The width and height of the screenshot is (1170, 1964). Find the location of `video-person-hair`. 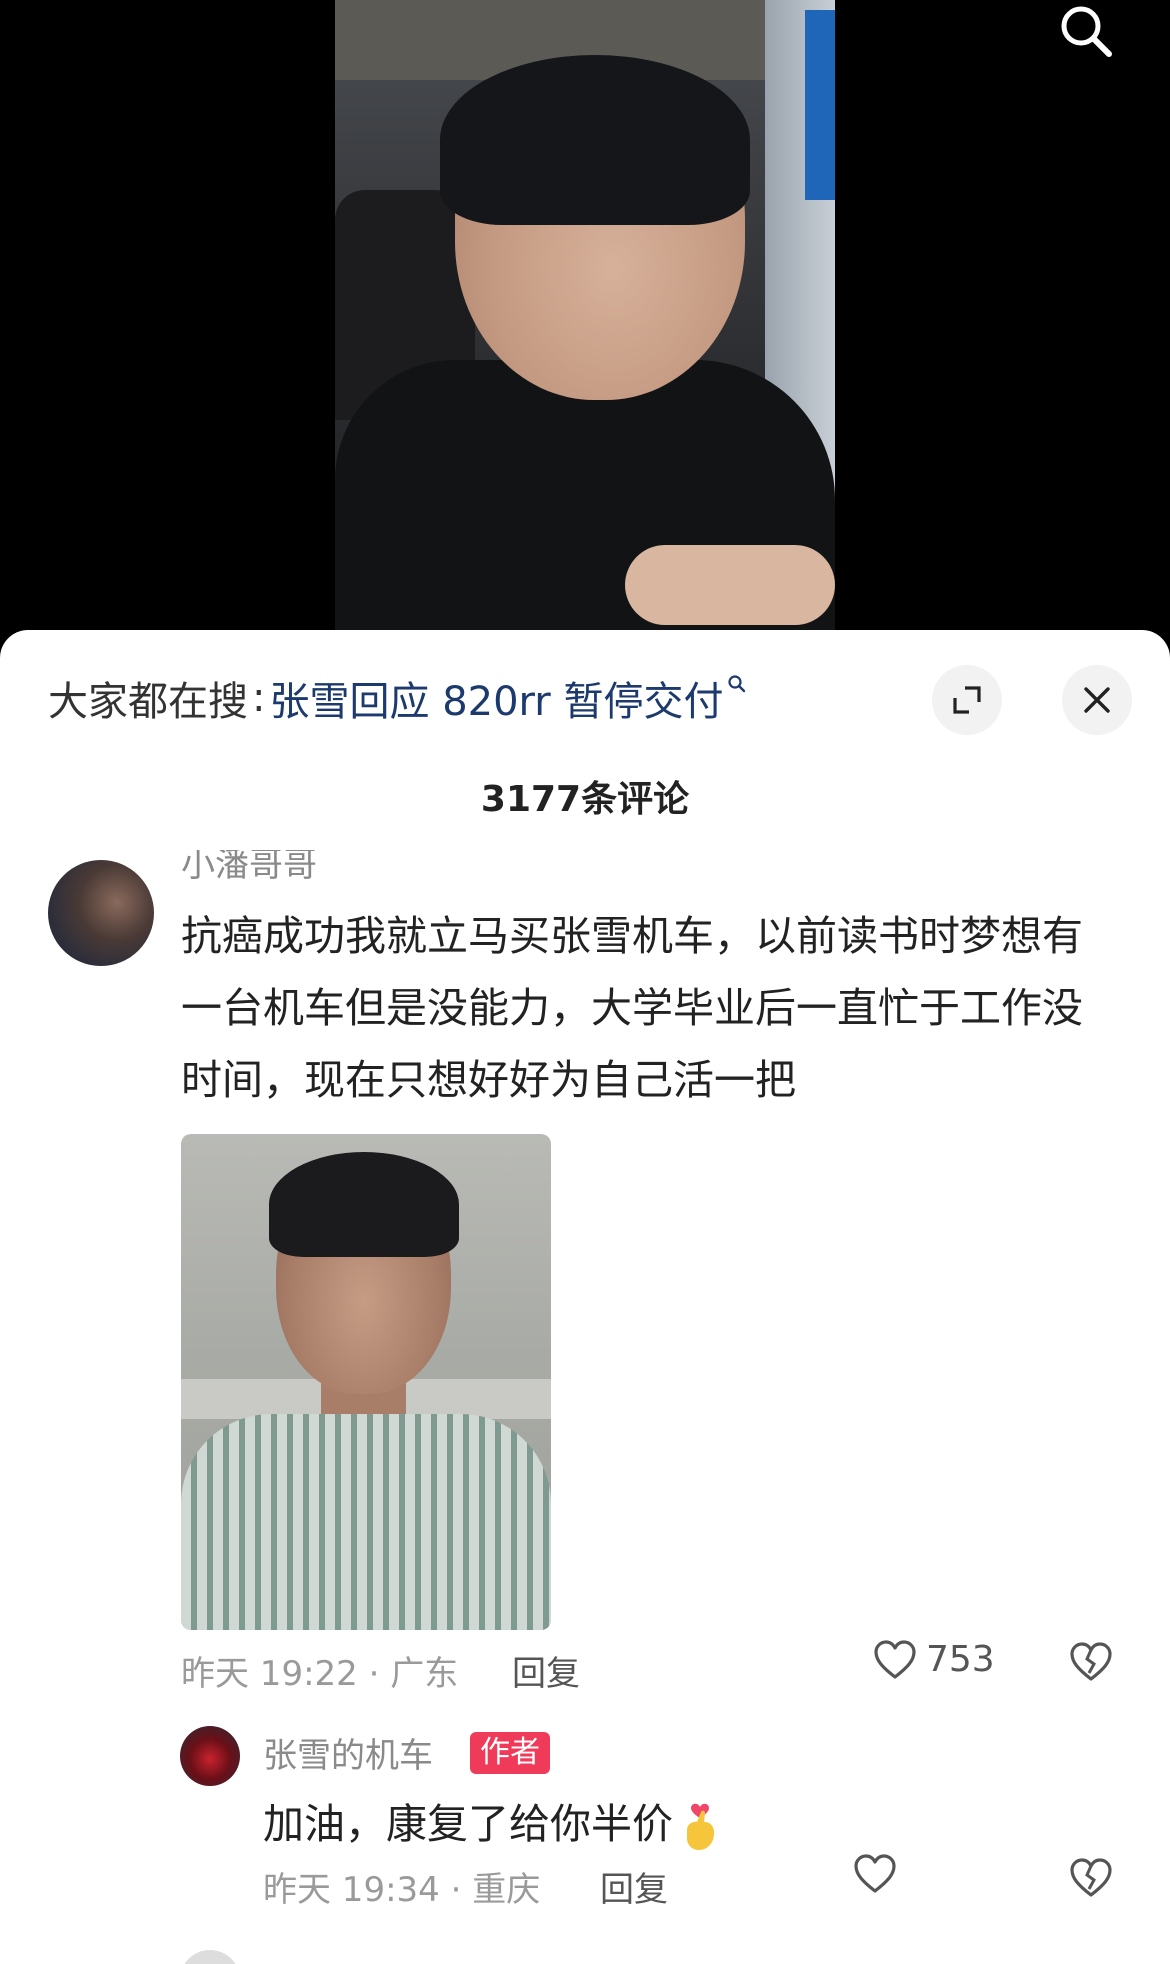

video-person-hair is located at coordinates (595, 140).